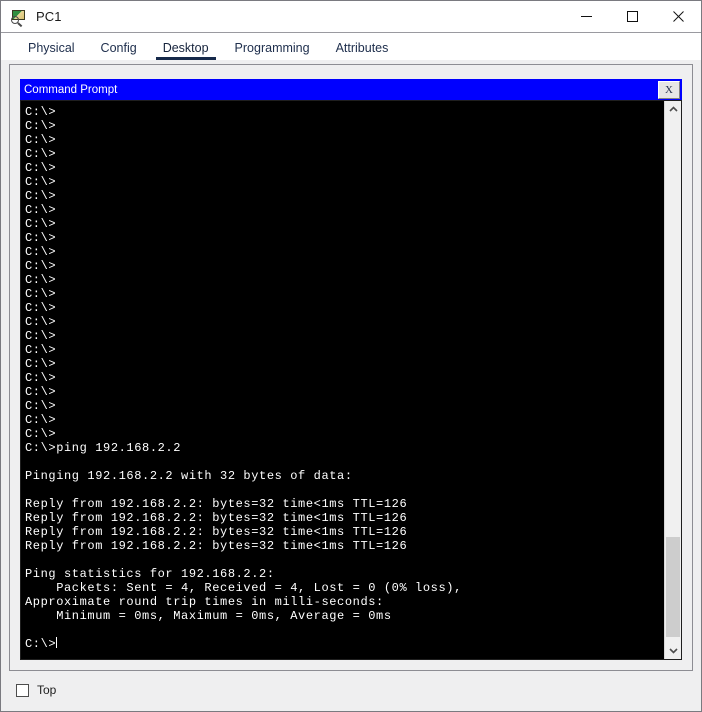  Describe the element at coordinates (22, 690) in the screenshot. I see `top-checkbox` at that location.